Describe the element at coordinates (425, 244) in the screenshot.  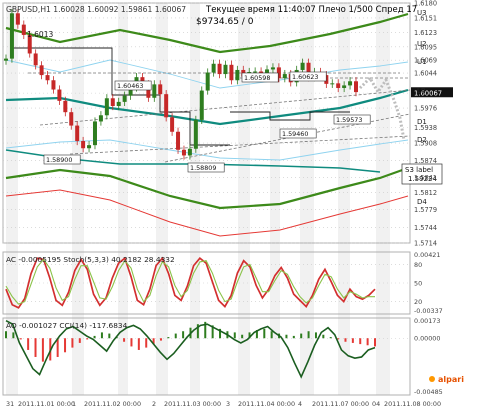
I see `price-tick-label: 1.5714` at that location.